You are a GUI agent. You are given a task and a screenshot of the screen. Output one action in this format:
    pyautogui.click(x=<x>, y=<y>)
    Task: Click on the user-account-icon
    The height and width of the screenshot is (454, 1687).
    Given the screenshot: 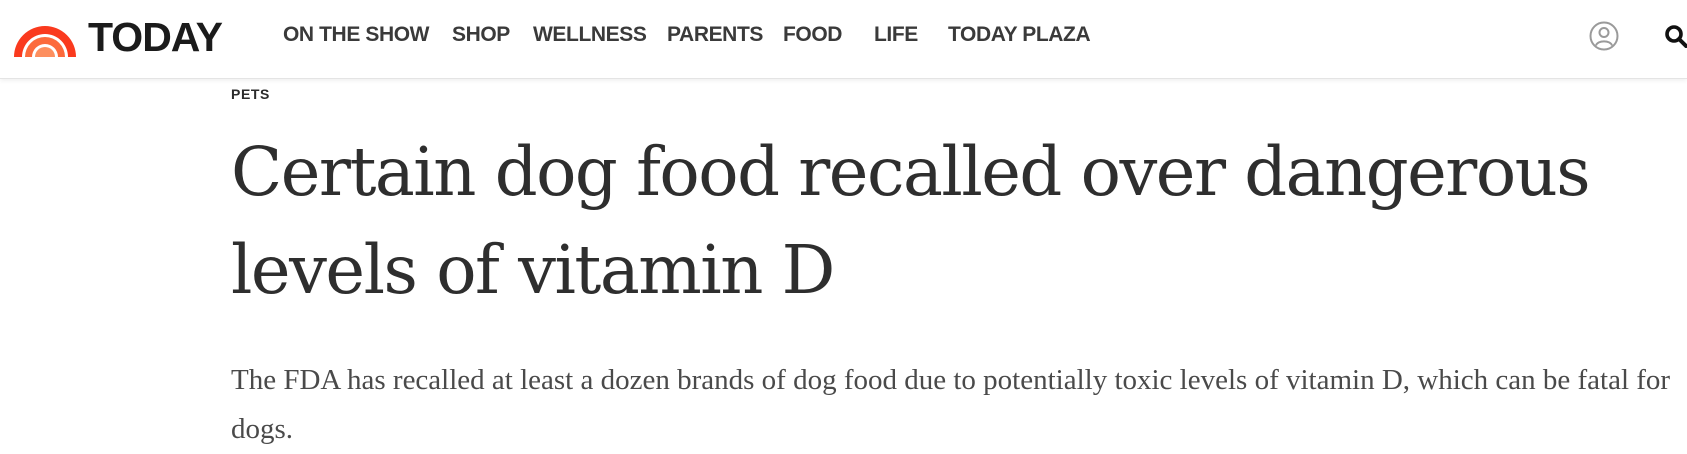 What is the action you would take?
    pyautogui.click(x=1604, y=36)
    